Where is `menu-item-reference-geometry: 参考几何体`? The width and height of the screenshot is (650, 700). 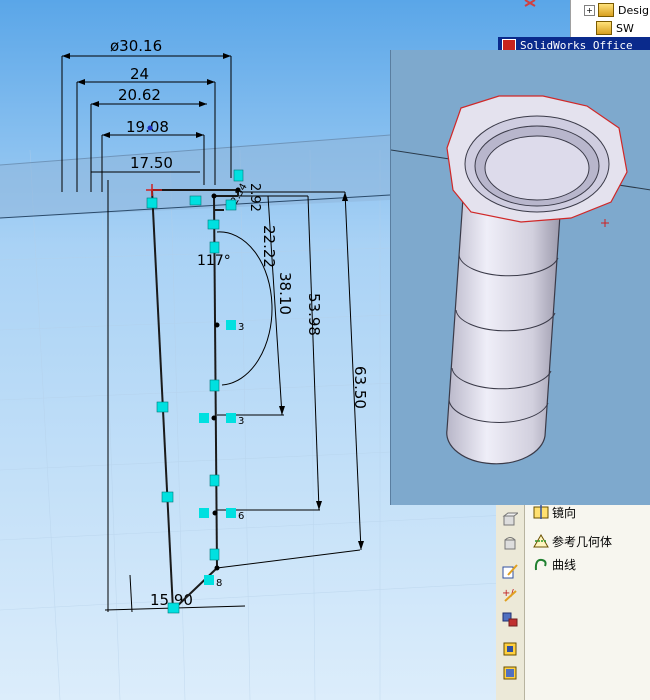 menu-item-reference-geometry: 参考几何体 is located at coordinates (572, 541).